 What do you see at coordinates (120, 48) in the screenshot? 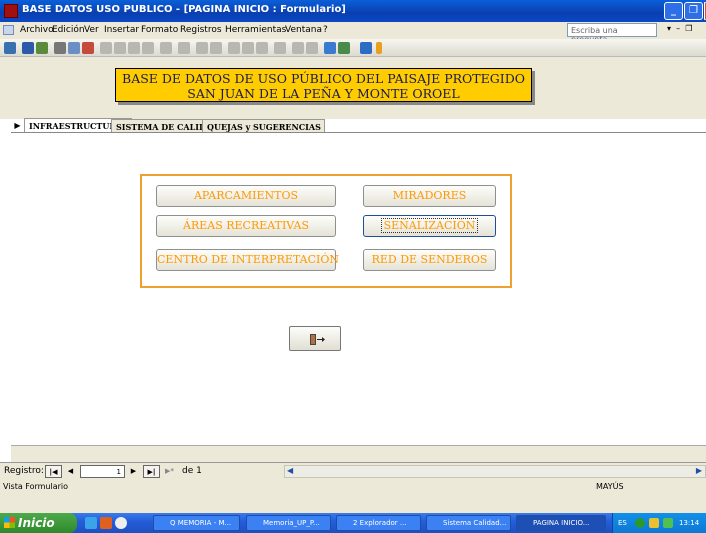
I see `copy-icon` at bounding box center [120, 48].